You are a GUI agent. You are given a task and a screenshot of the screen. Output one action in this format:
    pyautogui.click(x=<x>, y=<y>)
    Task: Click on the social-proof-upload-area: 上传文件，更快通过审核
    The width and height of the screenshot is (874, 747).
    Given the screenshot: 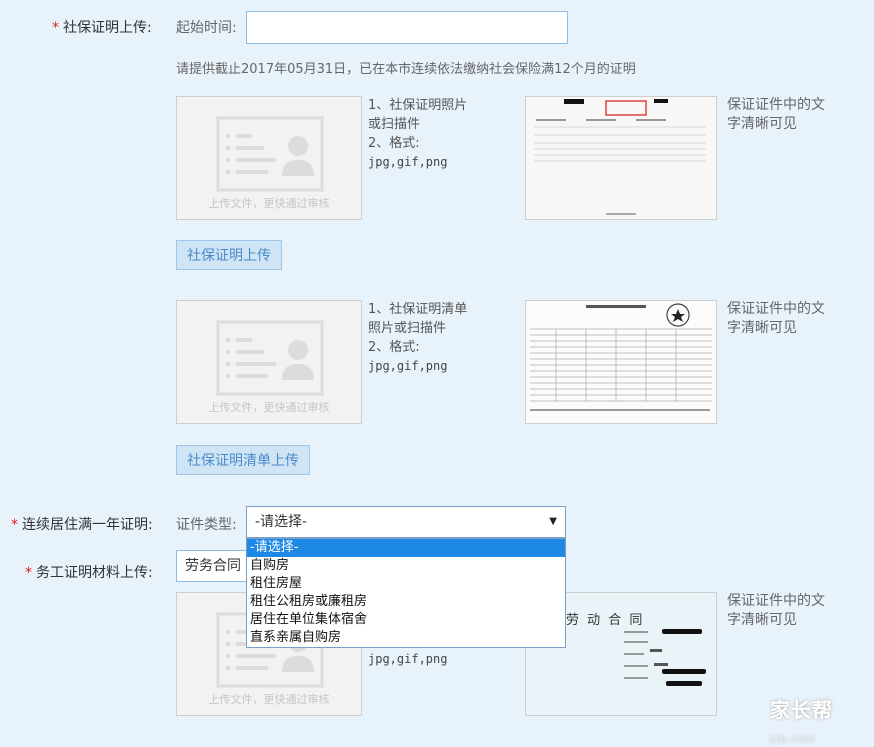 What is the action you would take?
    pyautogui.click(x=269, y=158)
    